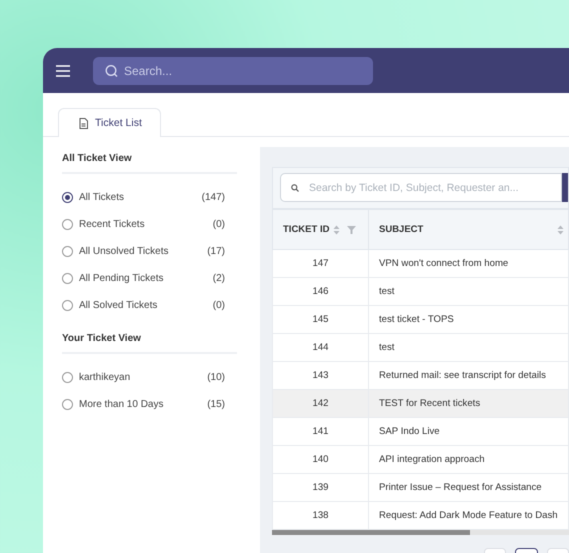 The height and width of the screenshot is (553, 569). I want to click on column-header: TICKET ID, so click(320, 230).